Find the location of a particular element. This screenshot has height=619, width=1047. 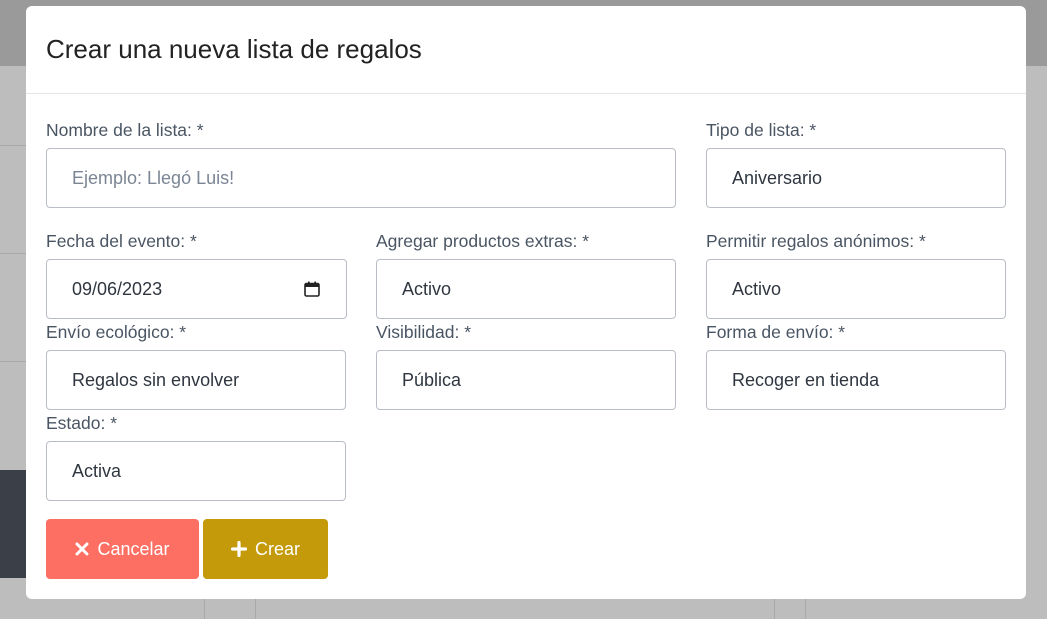

visibility-field: Visibilidad: * Pública is located at coordinates (526, 365).